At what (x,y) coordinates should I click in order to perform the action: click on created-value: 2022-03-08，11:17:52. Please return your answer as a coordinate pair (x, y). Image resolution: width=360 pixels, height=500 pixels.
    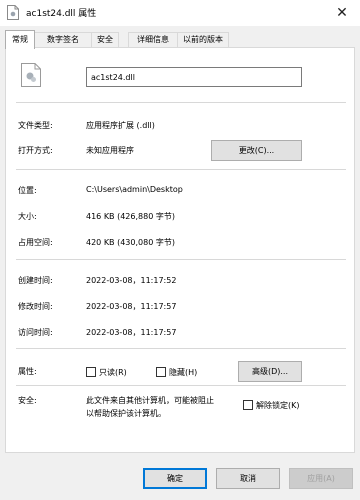
    Looking at the image, I should click on (131, 280).